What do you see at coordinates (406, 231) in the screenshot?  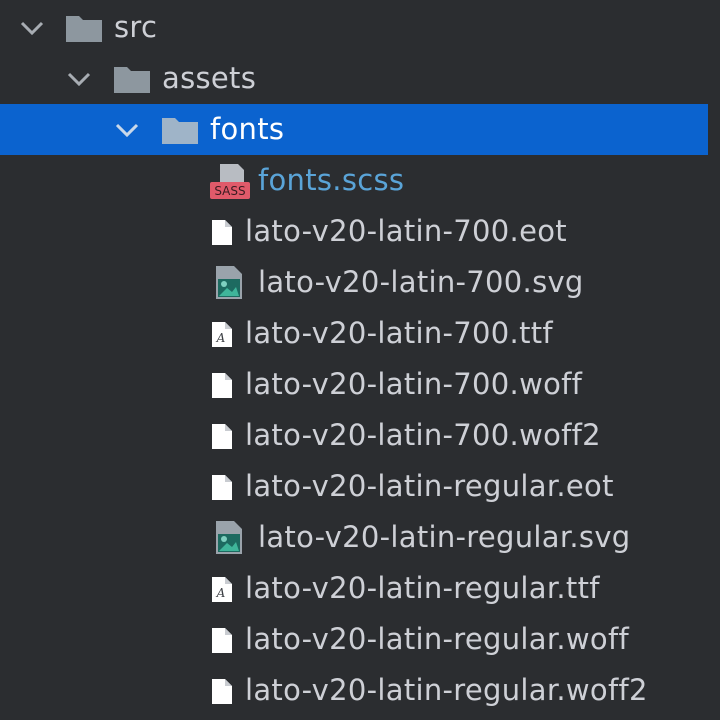 I see `tree-label-file: lato-v20-latin-700.eot` at bounding box center [406, 231].